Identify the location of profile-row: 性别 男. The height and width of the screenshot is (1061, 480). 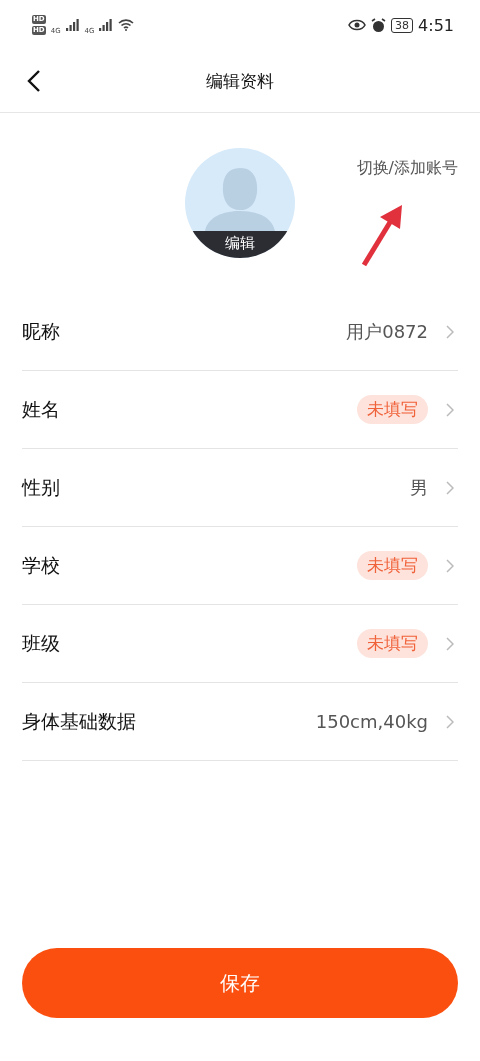
(240, 488).